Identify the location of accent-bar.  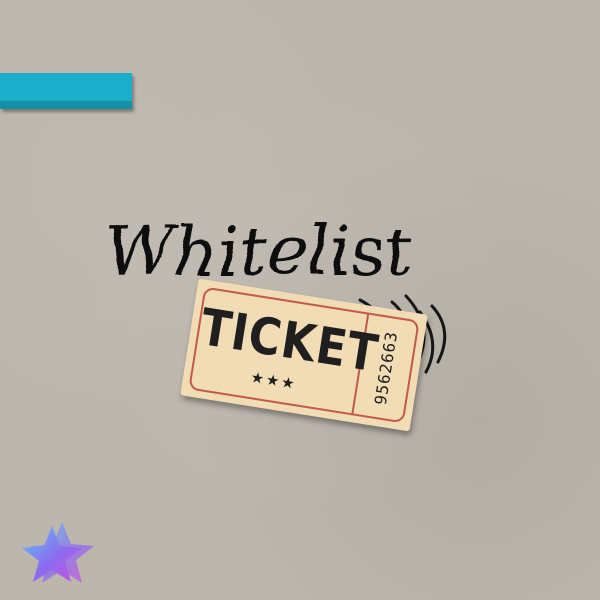
(66, 91).